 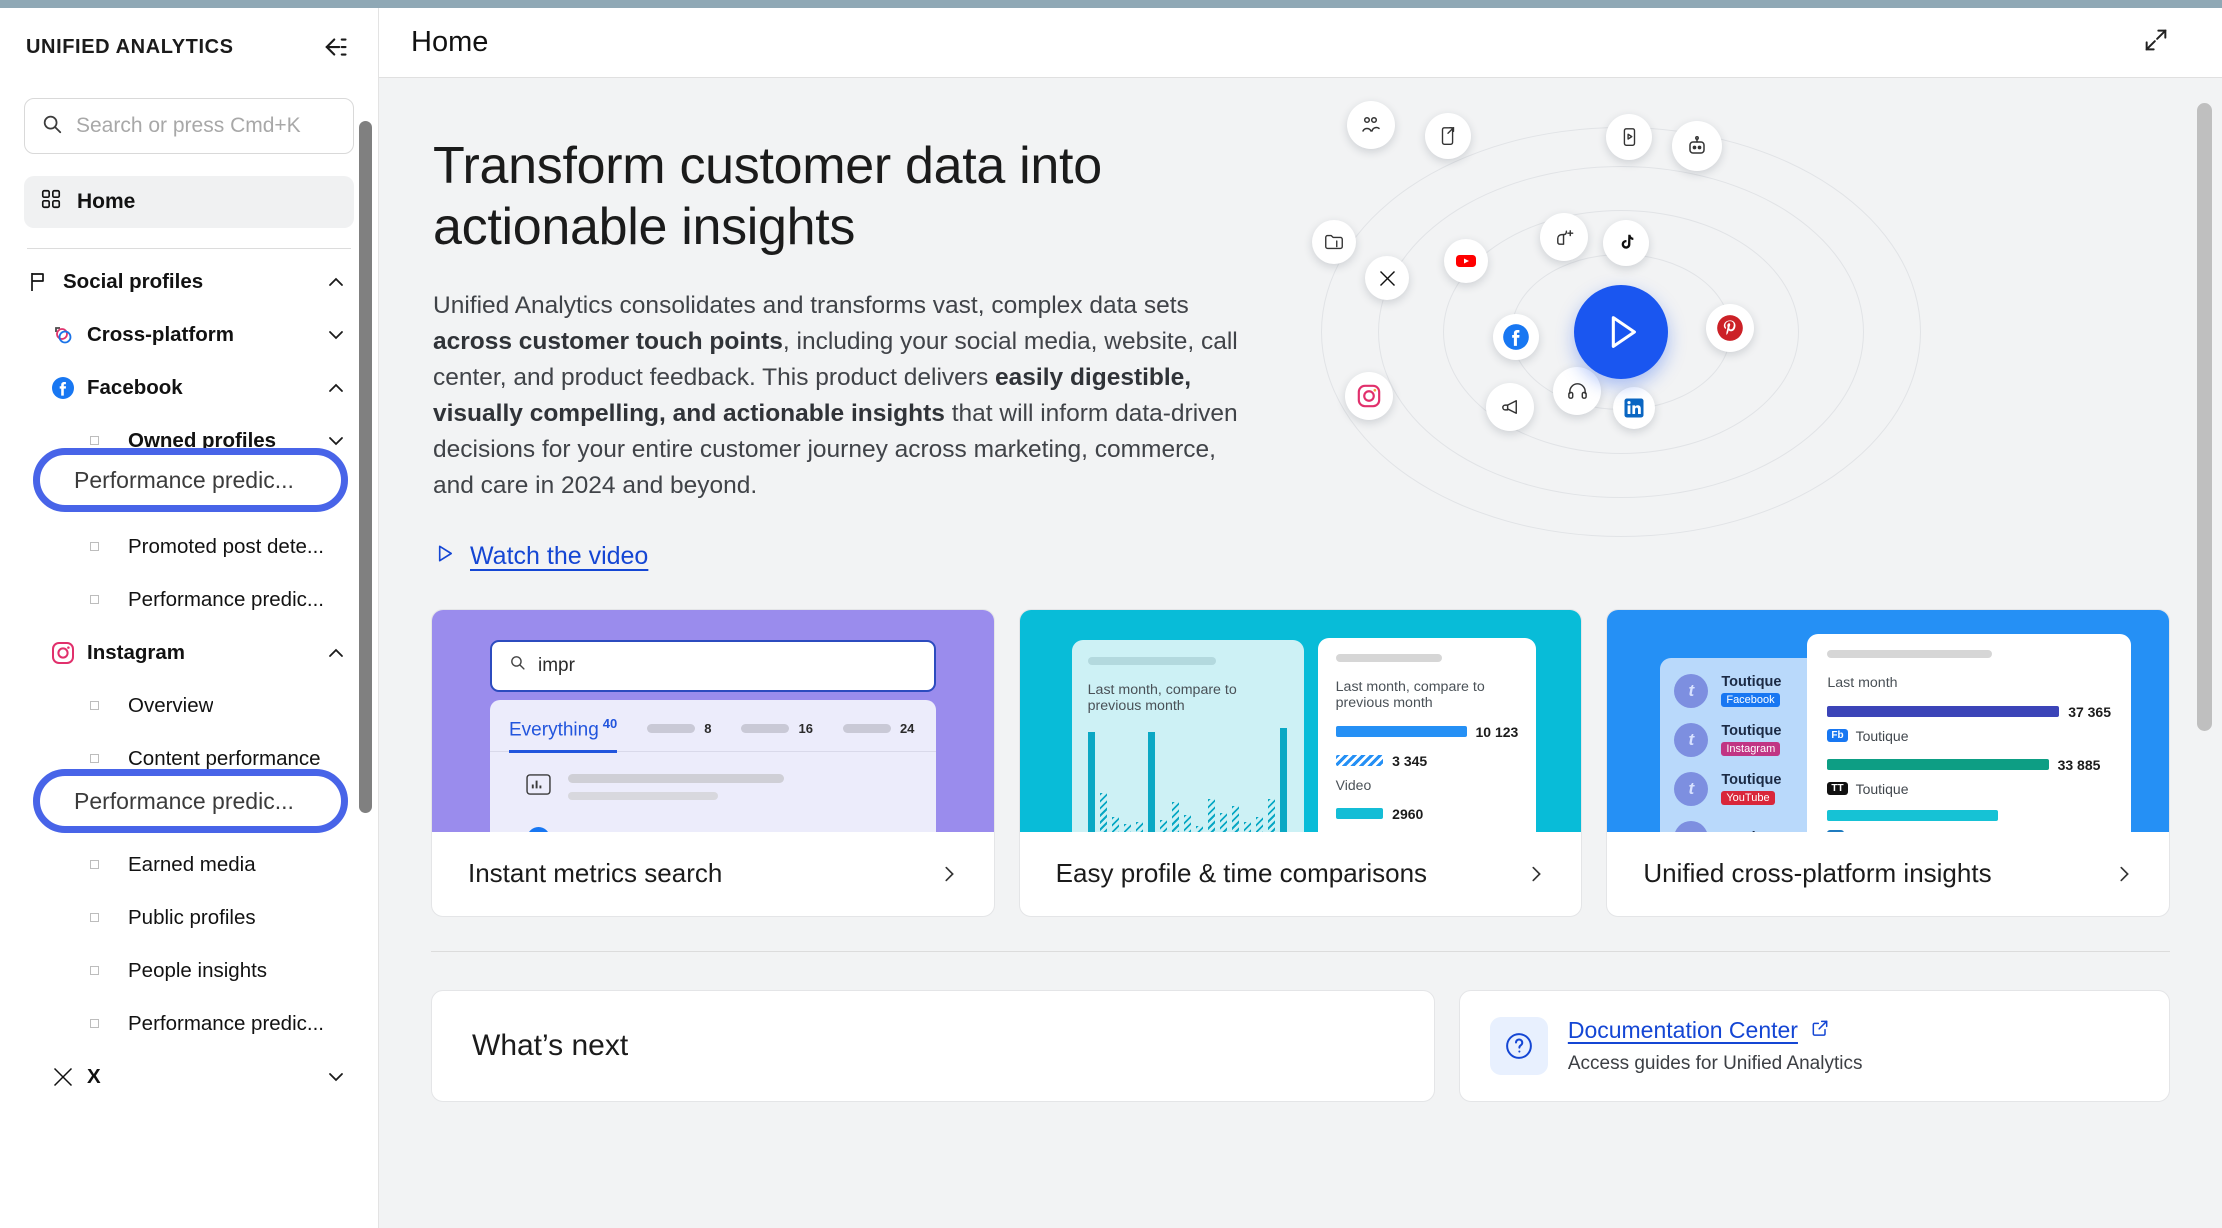 I want to click on search-input, so click(x=206, y=126).